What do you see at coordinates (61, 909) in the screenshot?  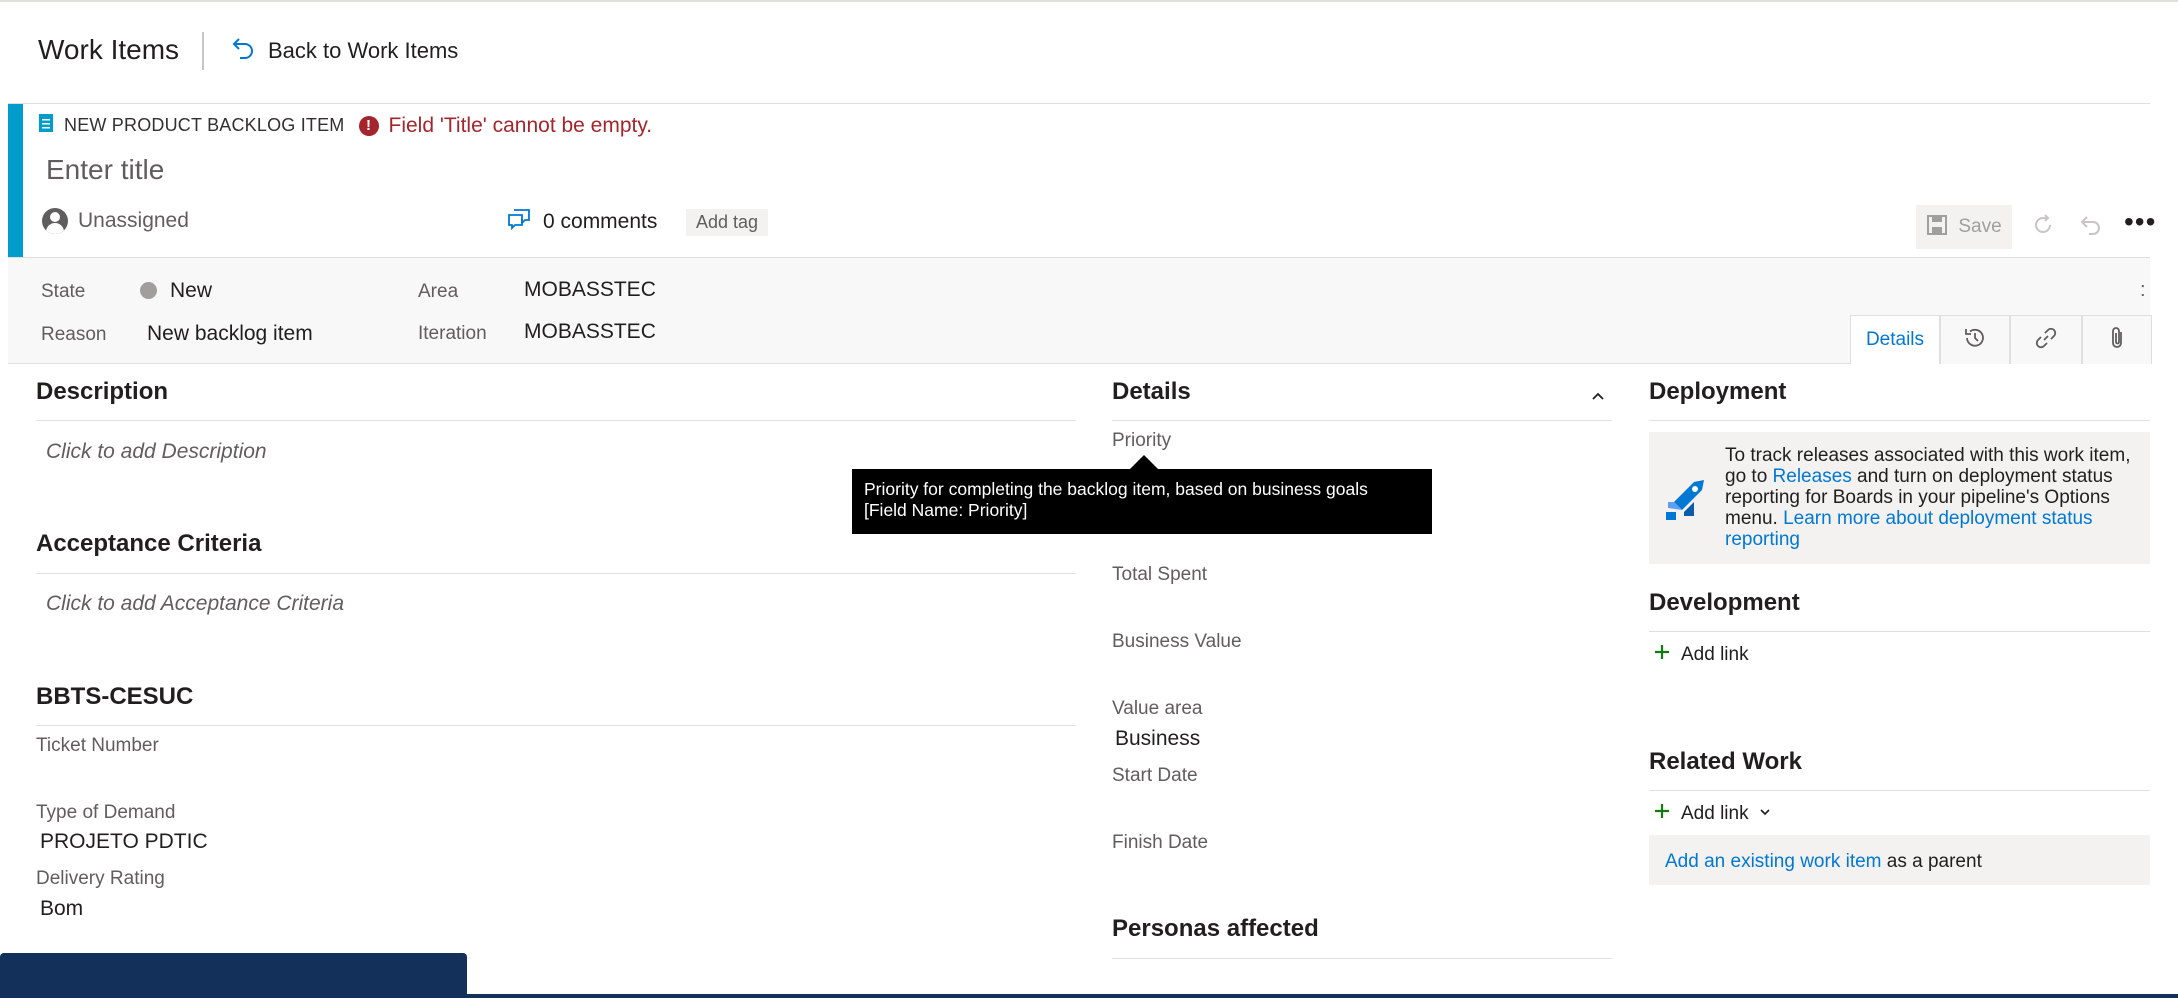 I see `delivery-rating-field: Bom` at bounding box center [61, 909].